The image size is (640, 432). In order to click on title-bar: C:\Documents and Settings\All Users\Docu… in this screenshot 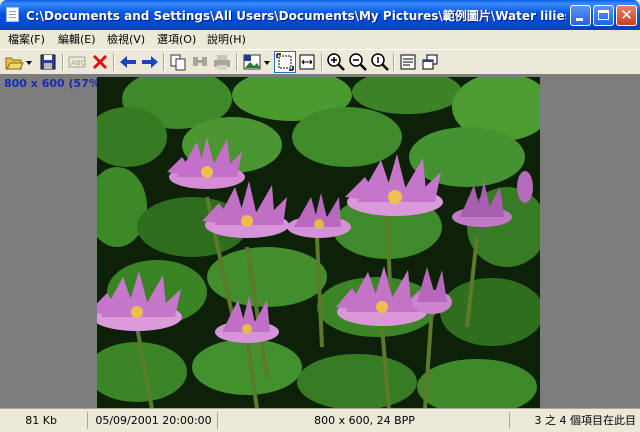, I will do `click(320, 15)`.